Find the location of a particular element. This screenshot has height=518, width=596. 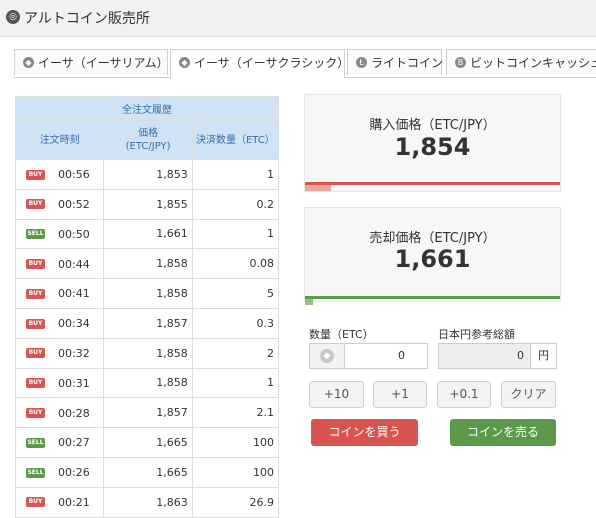

order-time-cell: SELL 00:50 is located at coordinates (59, 234).